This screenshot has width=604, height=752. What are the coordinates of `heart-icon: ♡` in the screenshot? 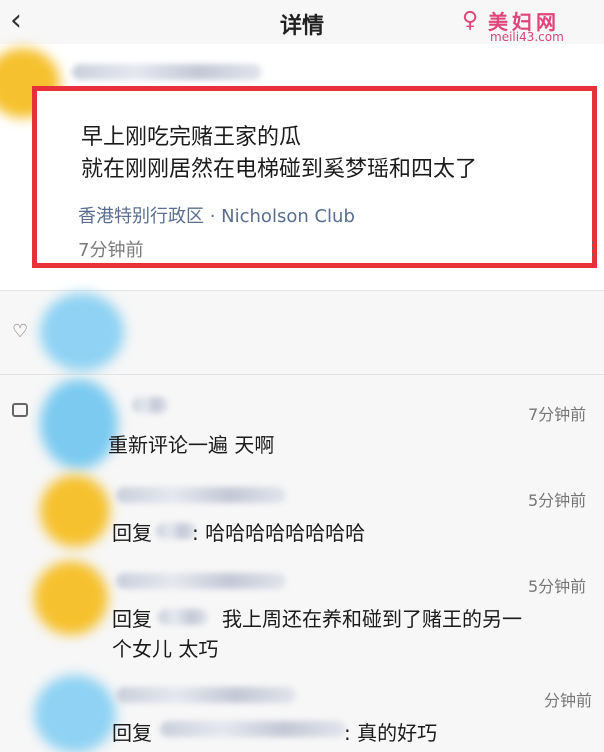 It's located at (20, 331).